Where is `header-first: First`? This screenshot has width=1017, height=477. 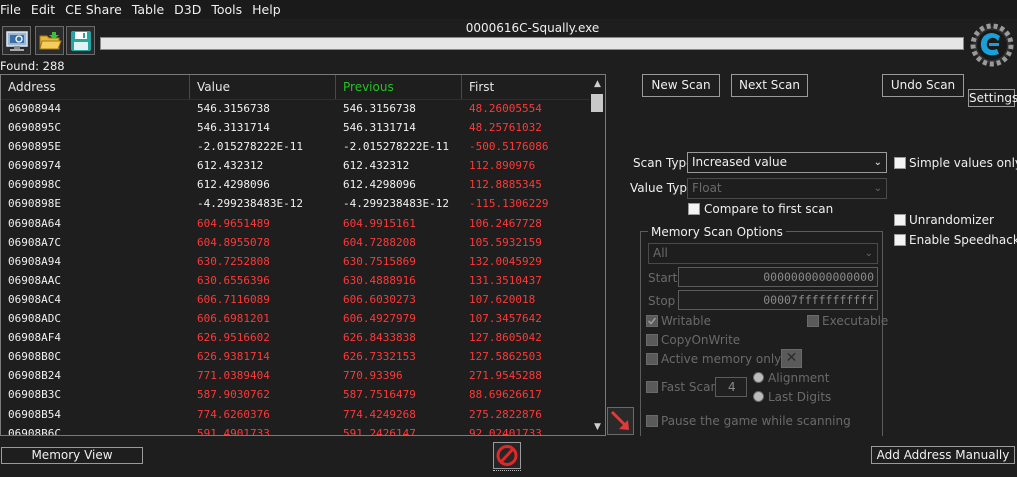 header-first: First is located at coordinates (525, 87).